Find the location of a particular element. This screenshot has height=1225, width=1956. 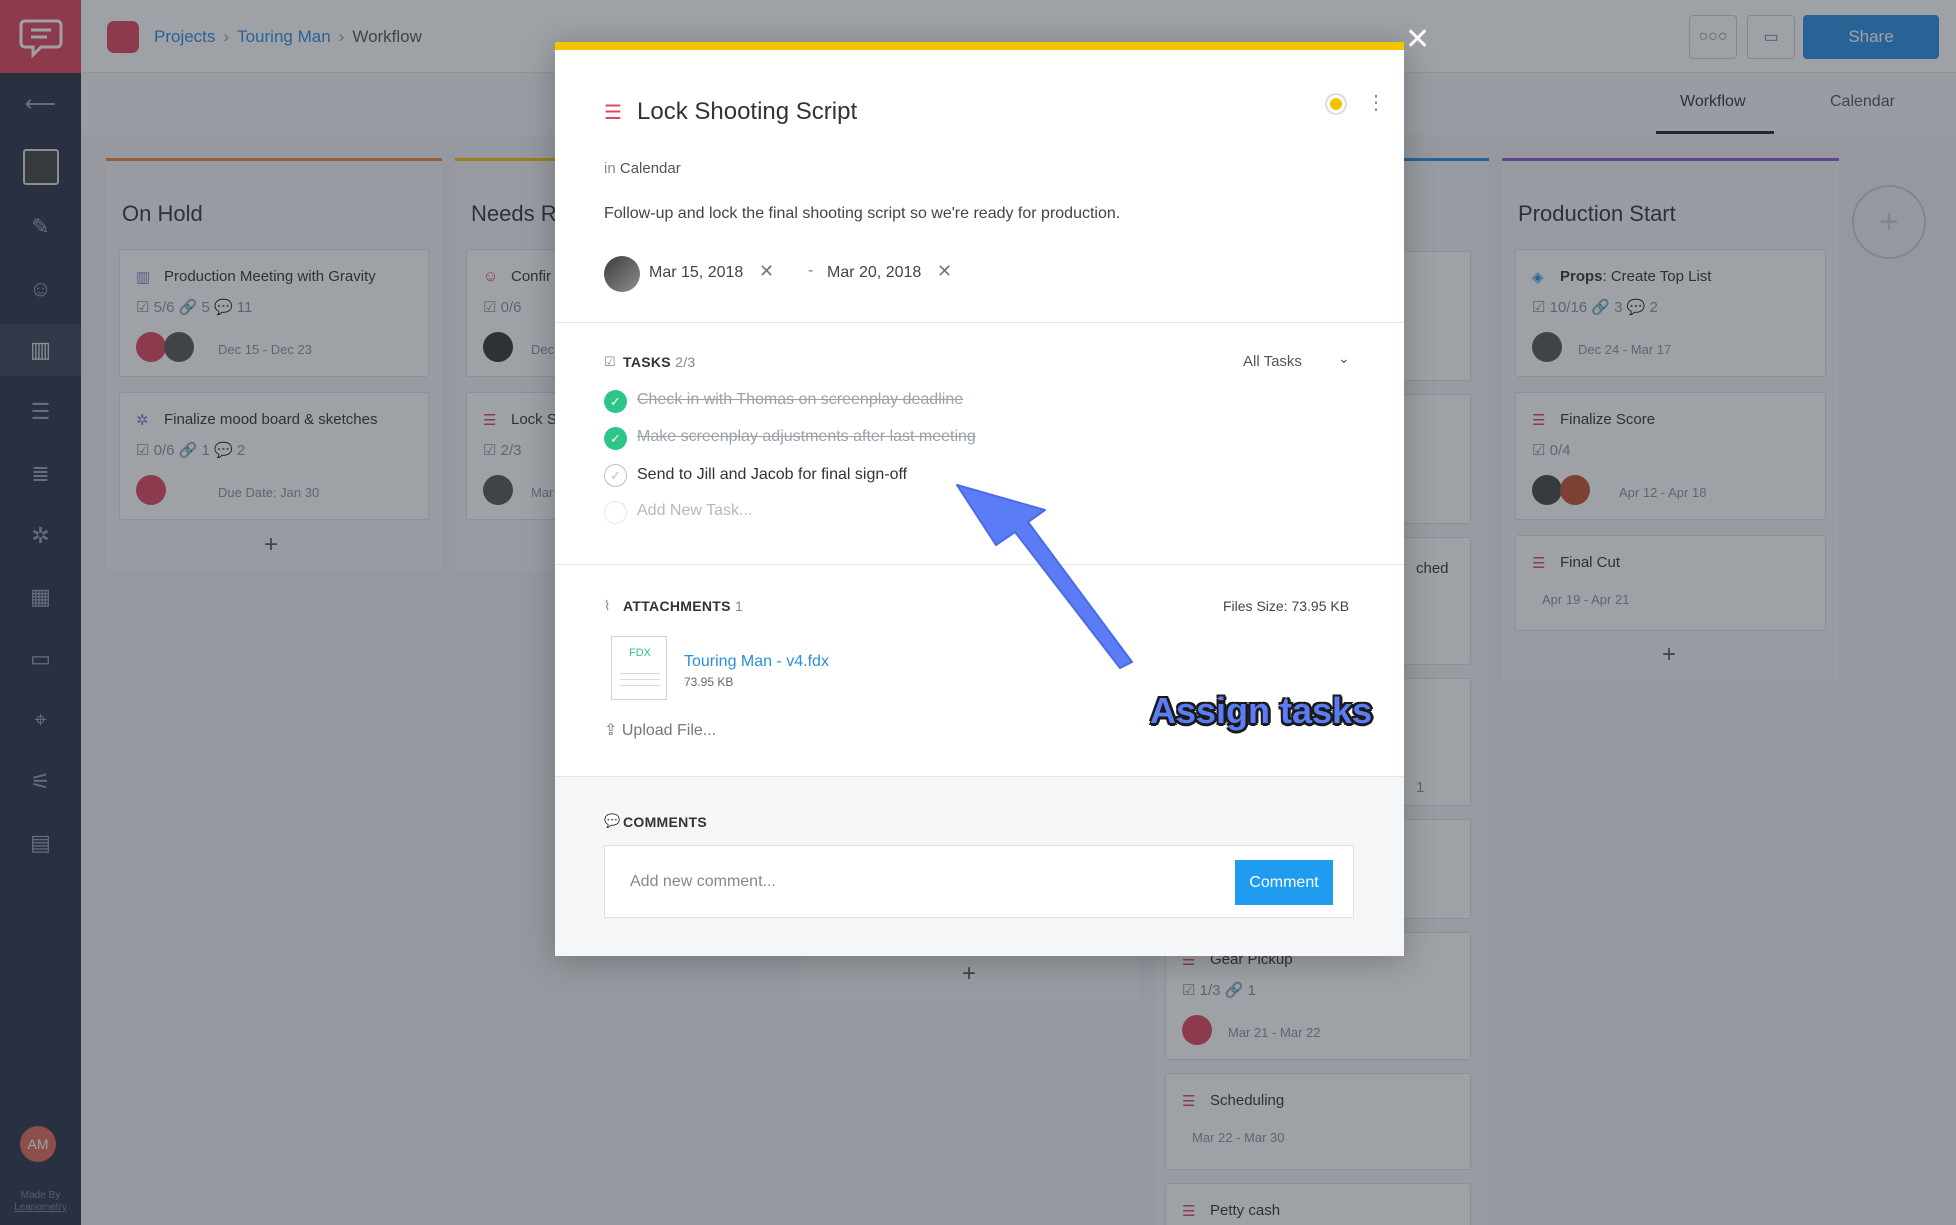

start-date: Mar 15, 2018 is located at coordinates (696, 273).